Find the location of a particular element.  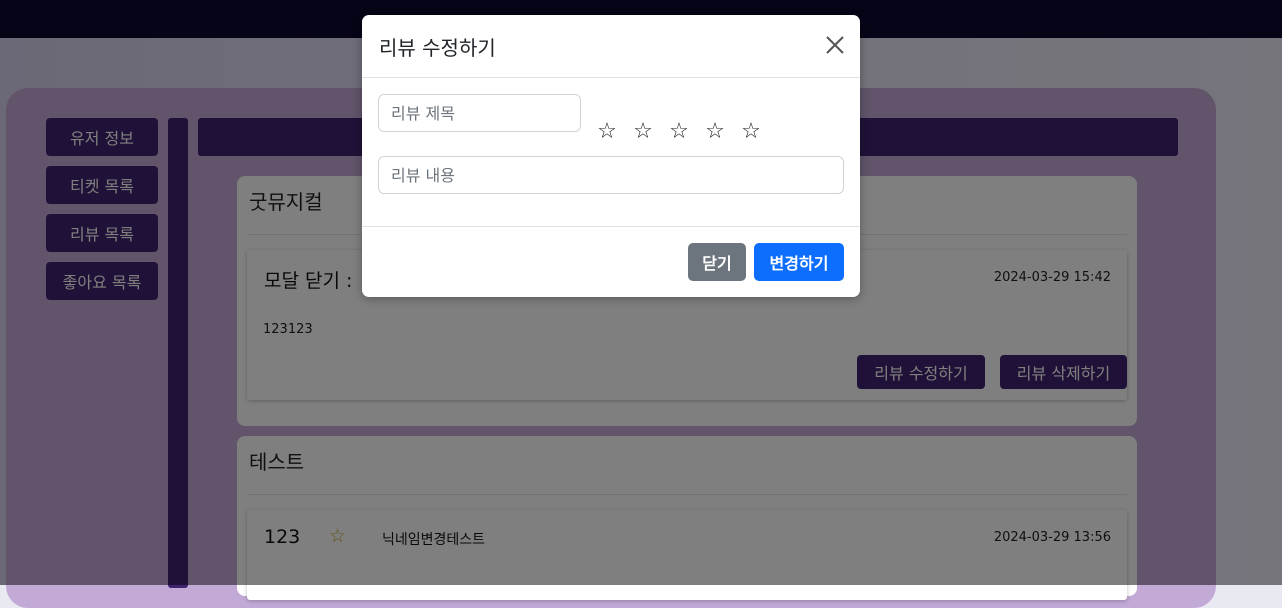

rating-star-1-icon: ☆ is located at coordinates (607, 132).